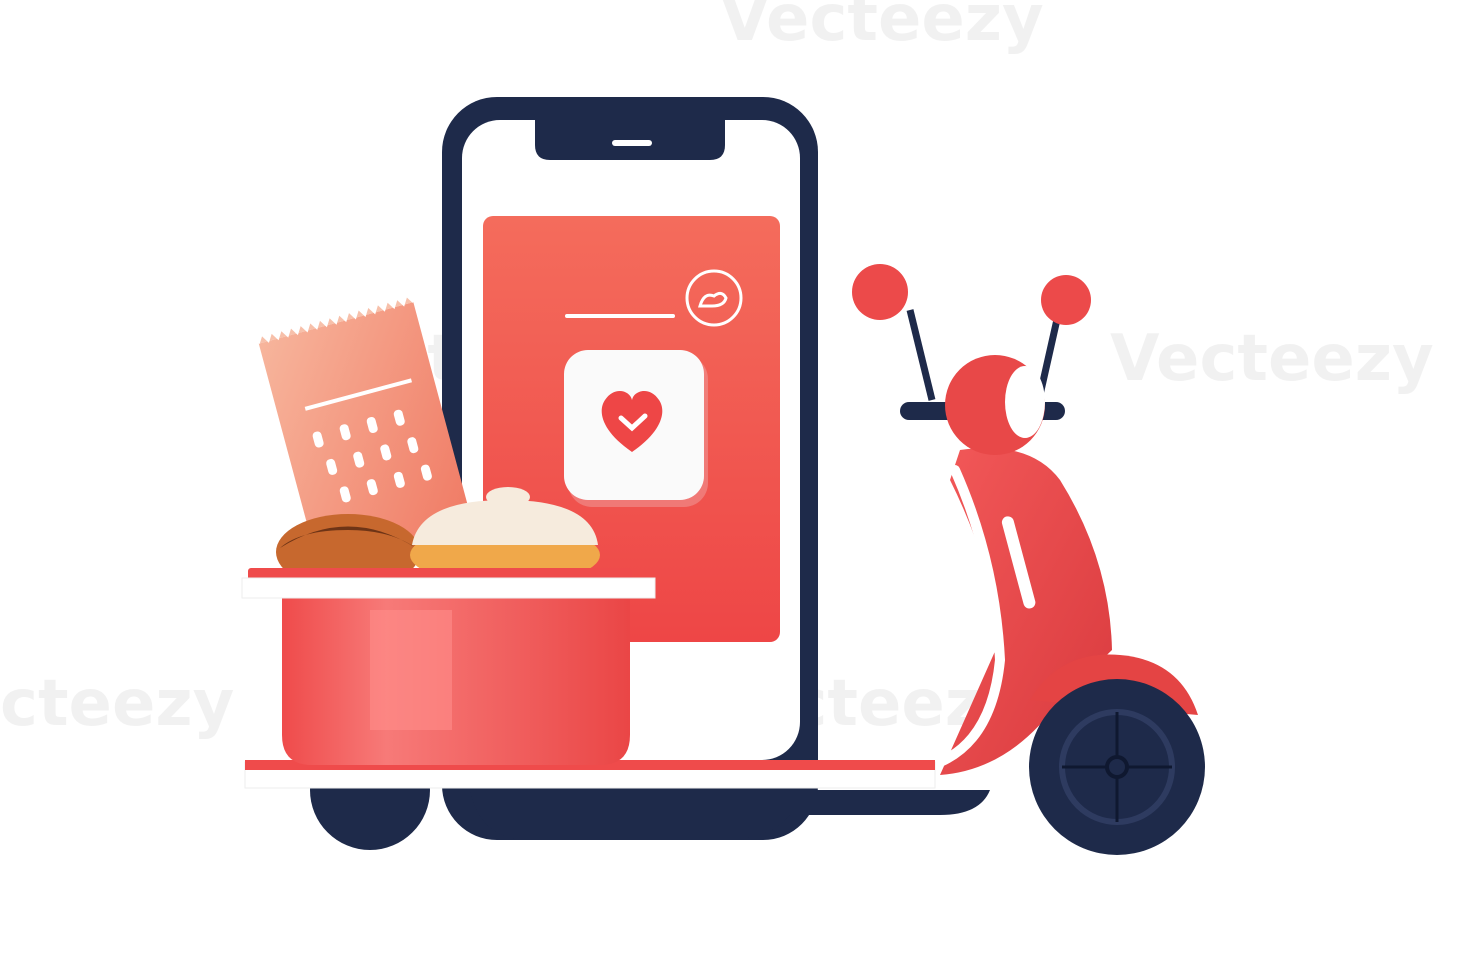 This screenshot has height=980, width=1470. I want to click on left-mirror, so click(880, 292).